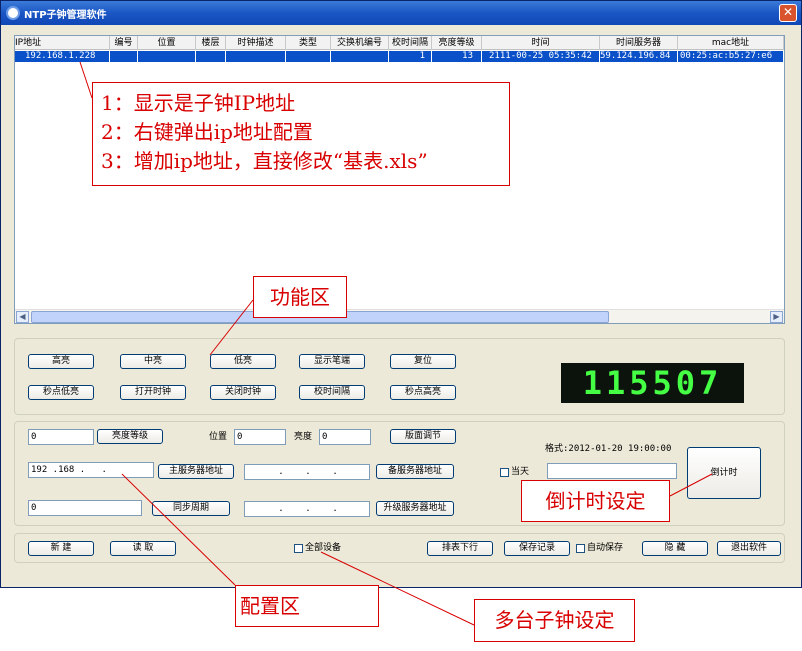  Describe the element at coordinates (554, 620) in the screenshot. I see `multi-clock-label: 多台子钟设定` at that location.